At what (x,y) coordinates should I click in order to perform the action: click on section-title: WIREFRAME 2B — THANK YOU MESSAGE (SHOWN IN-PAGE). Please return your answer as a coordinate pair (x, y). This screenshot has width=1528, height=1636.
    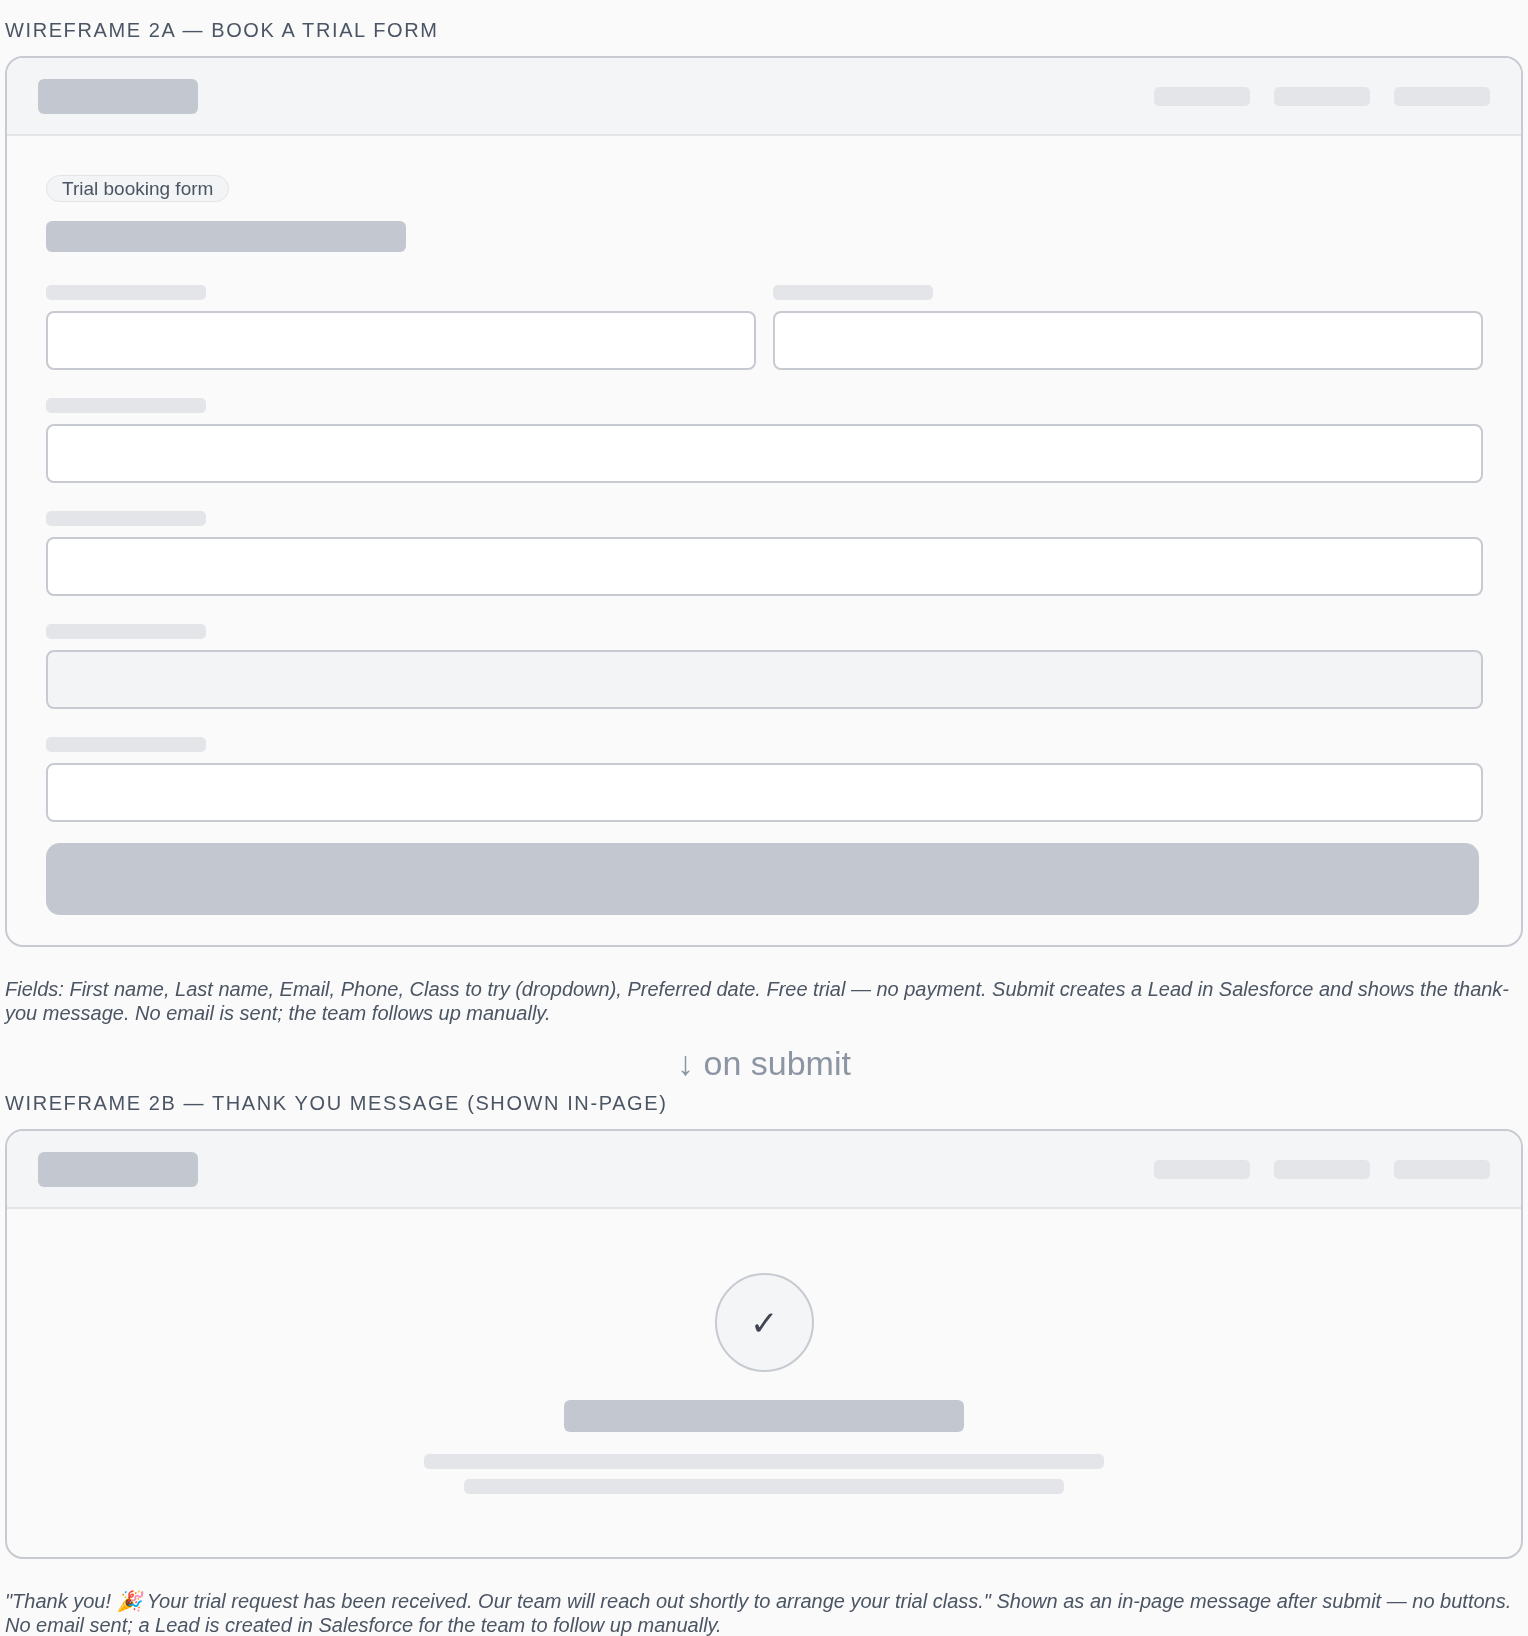
    Looking at the image, I should click on (336, 1103).